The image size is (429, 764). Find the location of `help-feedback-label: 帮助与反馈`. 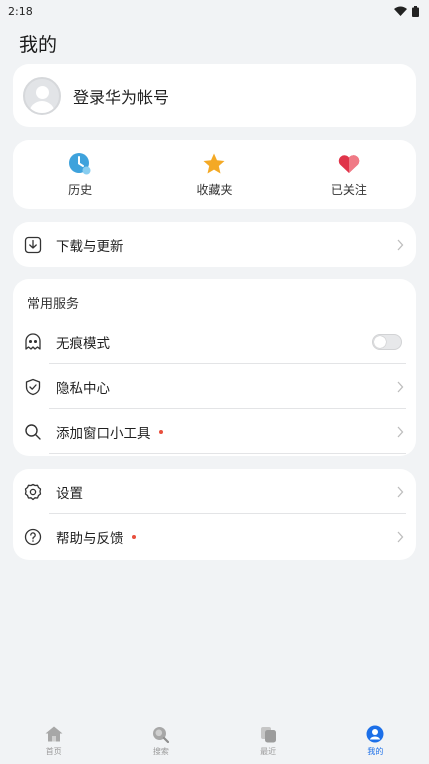

help-feedback-label: 帮助与反馈 is located at coordinates (96, 537).